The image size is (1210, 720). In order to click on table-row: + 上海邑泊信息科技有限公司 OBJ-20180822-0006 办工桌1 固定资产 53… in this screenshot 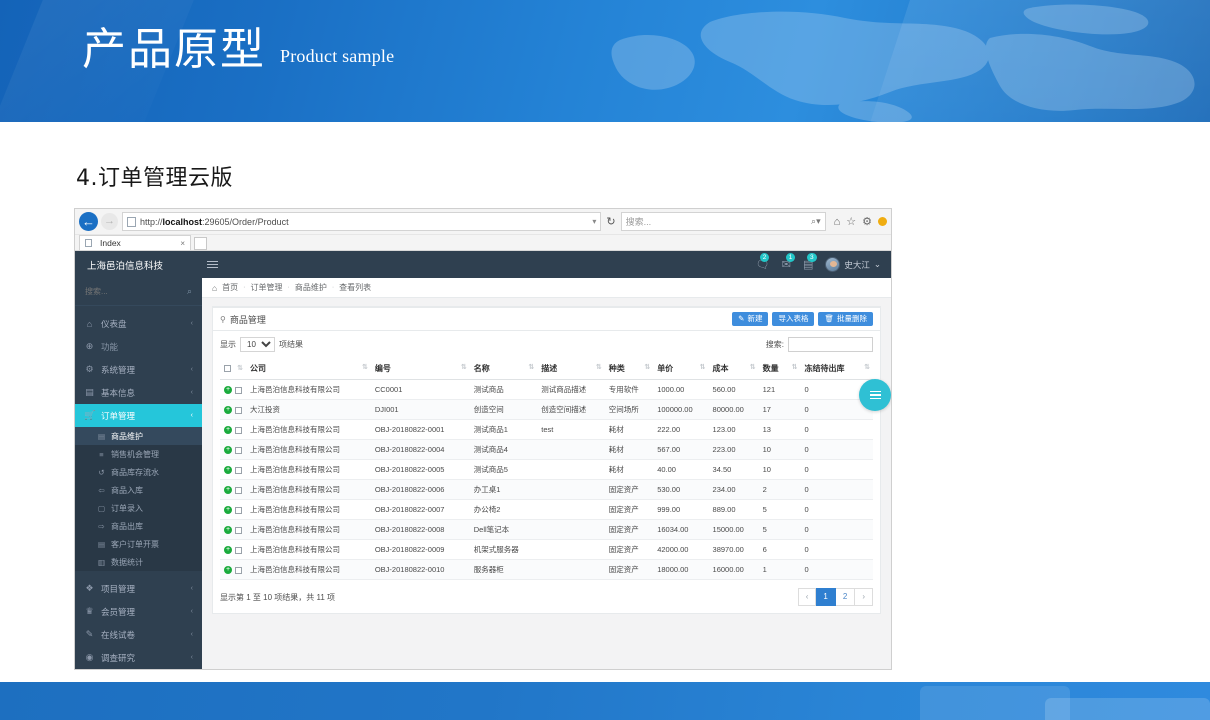, I will do `click(546, 489)`.